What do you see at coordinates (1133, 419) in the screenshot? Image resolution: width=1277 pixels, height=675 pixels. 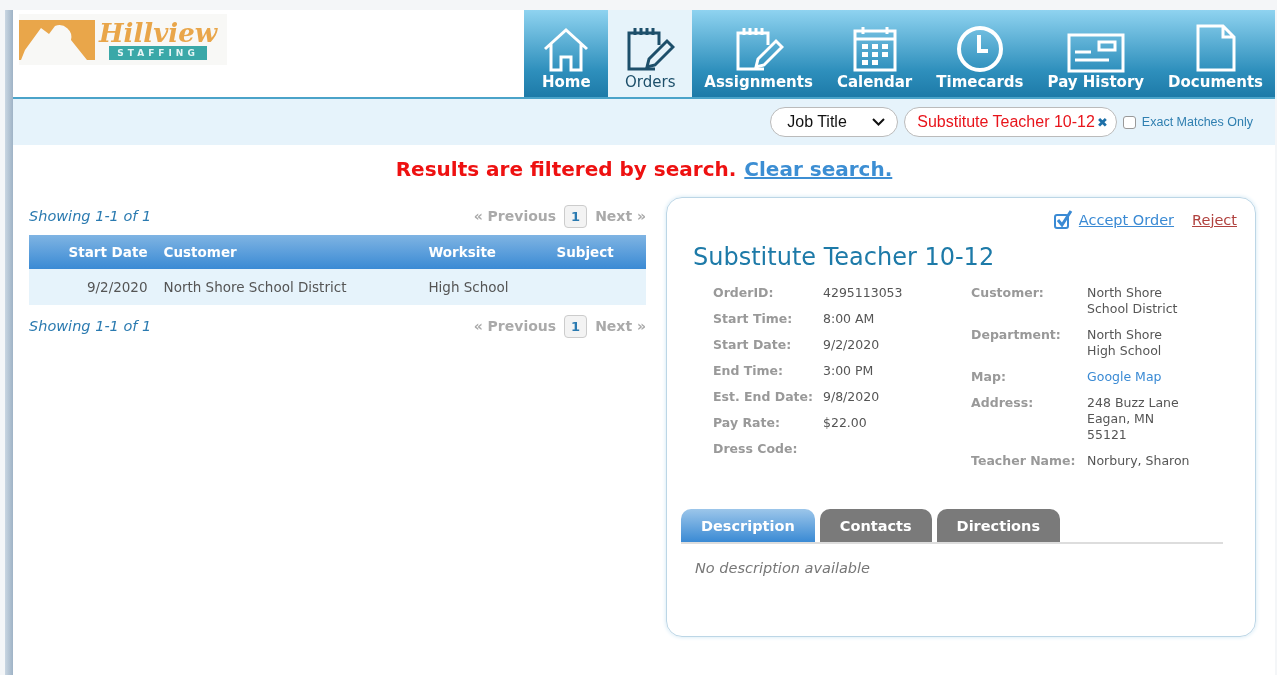 I see `field-value: 248 Buzz Lane Eagan, MN 55121` at bounding box center [1133, 419].